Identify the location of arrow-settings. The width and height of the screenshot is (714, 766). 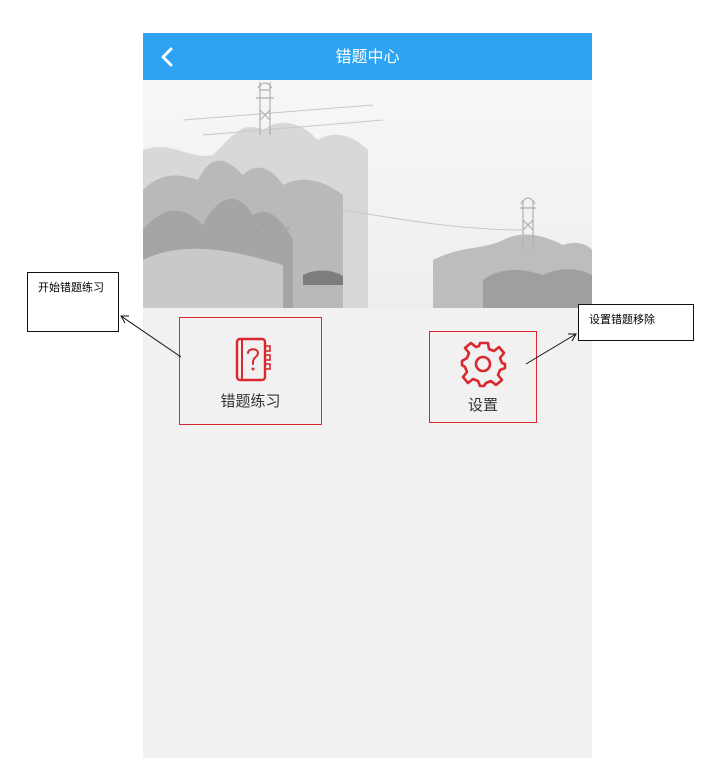
(551, 349).